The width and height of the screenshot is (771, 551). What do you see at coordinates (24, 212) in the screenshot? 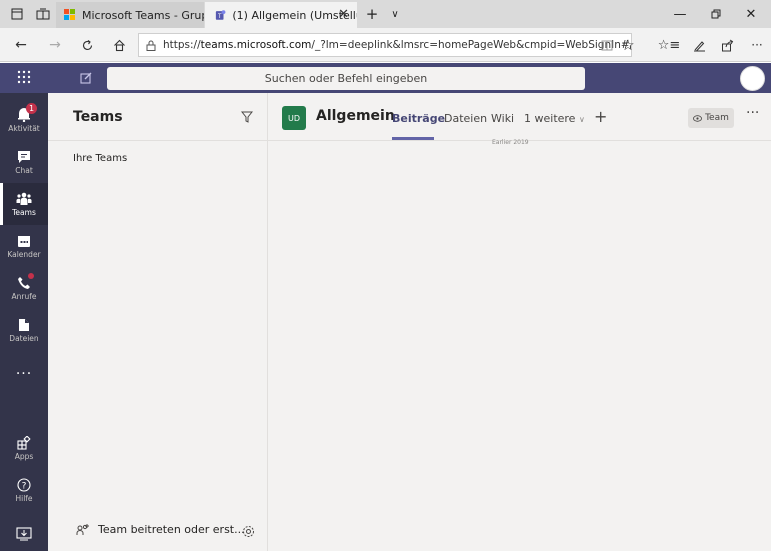
I see `appbar-label: Teams` at bounding box center [24, 212].